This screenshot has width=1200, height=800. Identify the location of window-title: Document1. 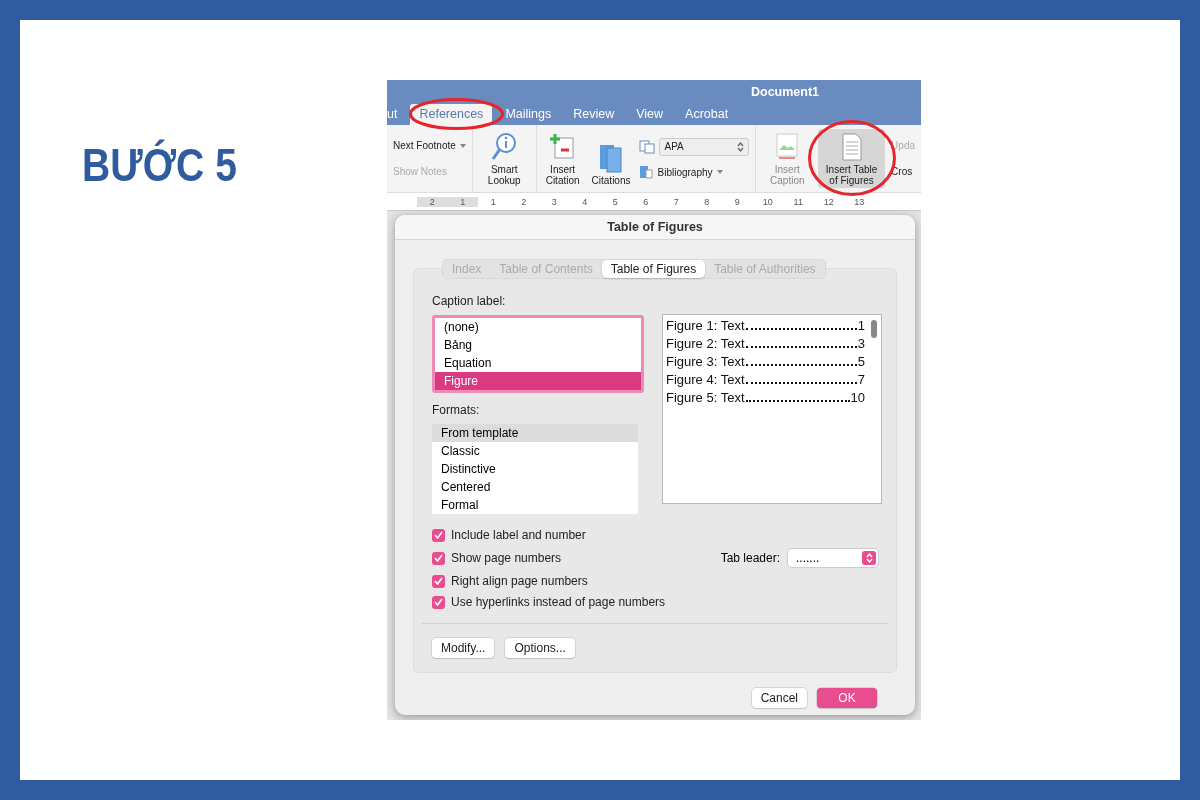
(785, 91).